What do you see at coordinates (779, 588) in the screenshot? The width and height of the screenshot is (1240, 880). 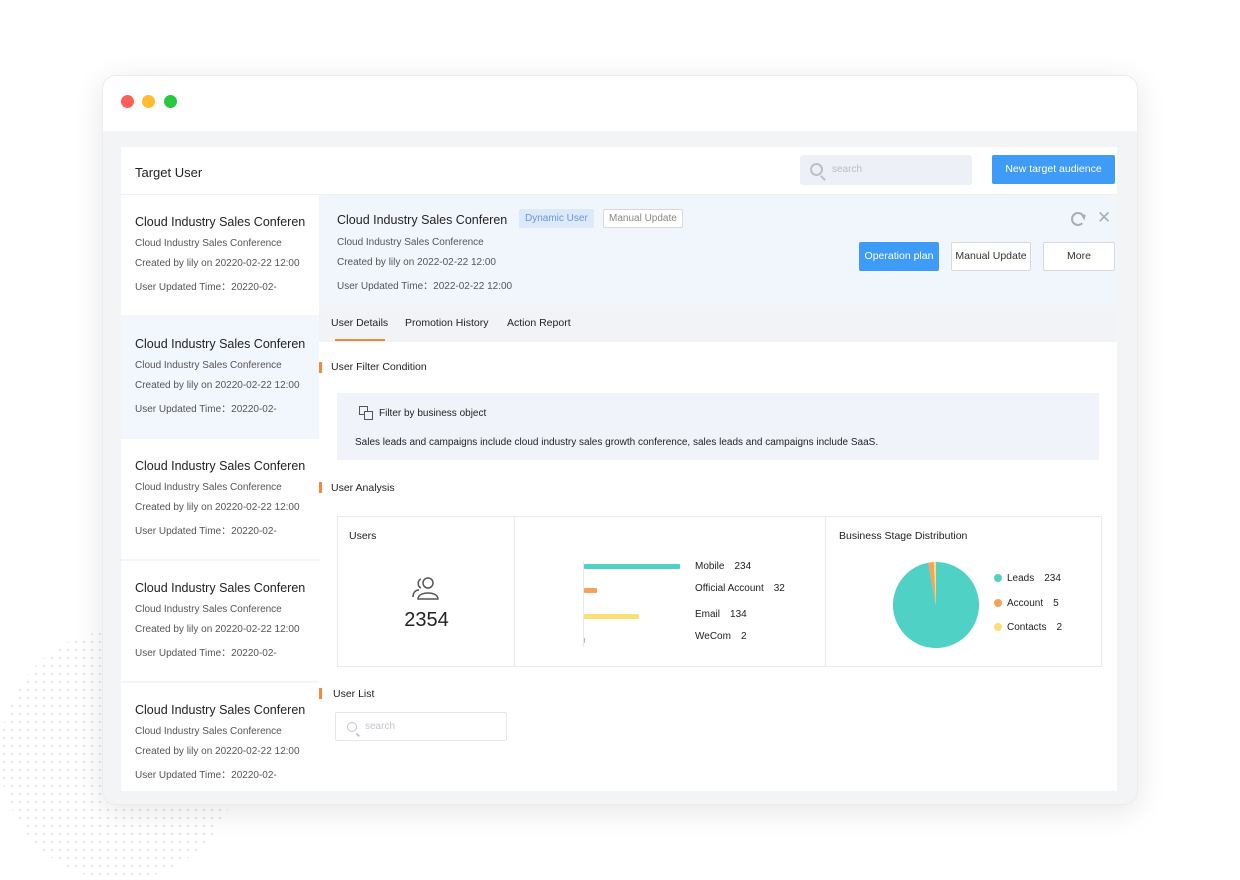 I see `bar-value: 32` at bounding box center [779, 588].